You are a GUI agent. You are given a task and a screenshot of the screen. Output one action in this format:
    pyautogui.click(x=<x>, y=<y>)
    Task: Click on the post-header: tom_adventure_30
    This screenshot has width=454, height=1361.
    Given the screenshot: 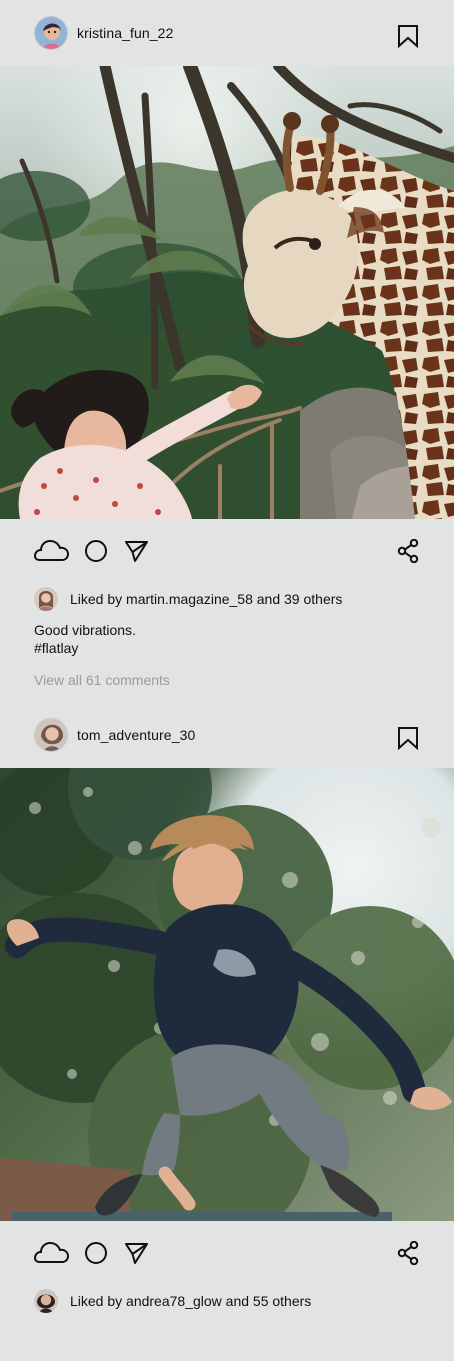 What is the action you would take?
    pyautogui.click(x=227, y=735)
    